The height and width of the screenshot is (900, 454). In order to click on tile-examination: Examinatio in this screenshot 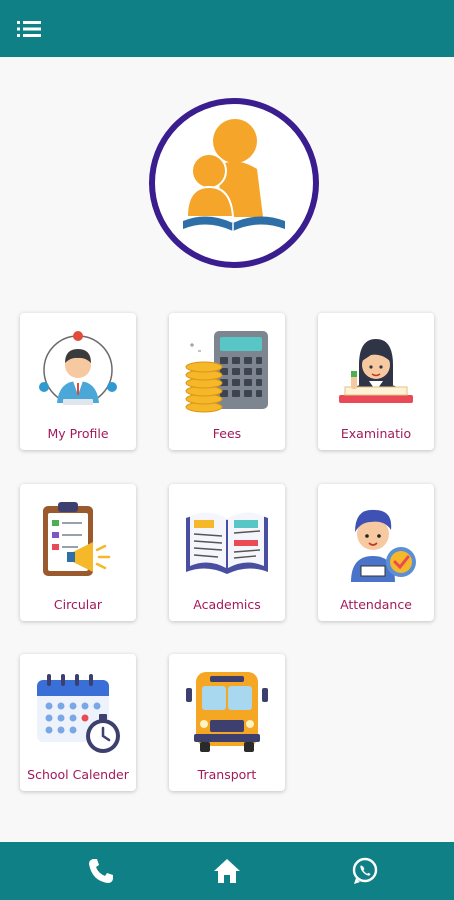, I will do `click(376, 381)`.